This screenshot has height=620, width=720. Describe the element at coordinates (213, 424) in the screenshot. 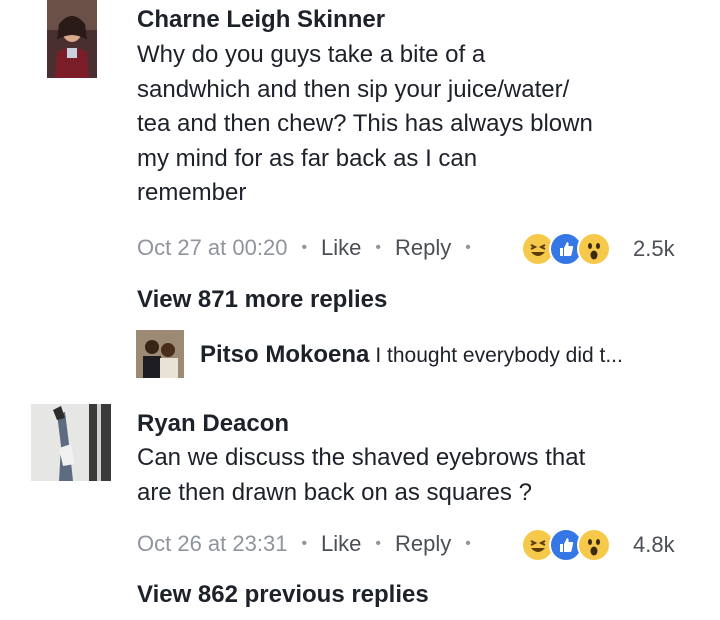

I see `comment-author: Ryan Deacon` at that location.